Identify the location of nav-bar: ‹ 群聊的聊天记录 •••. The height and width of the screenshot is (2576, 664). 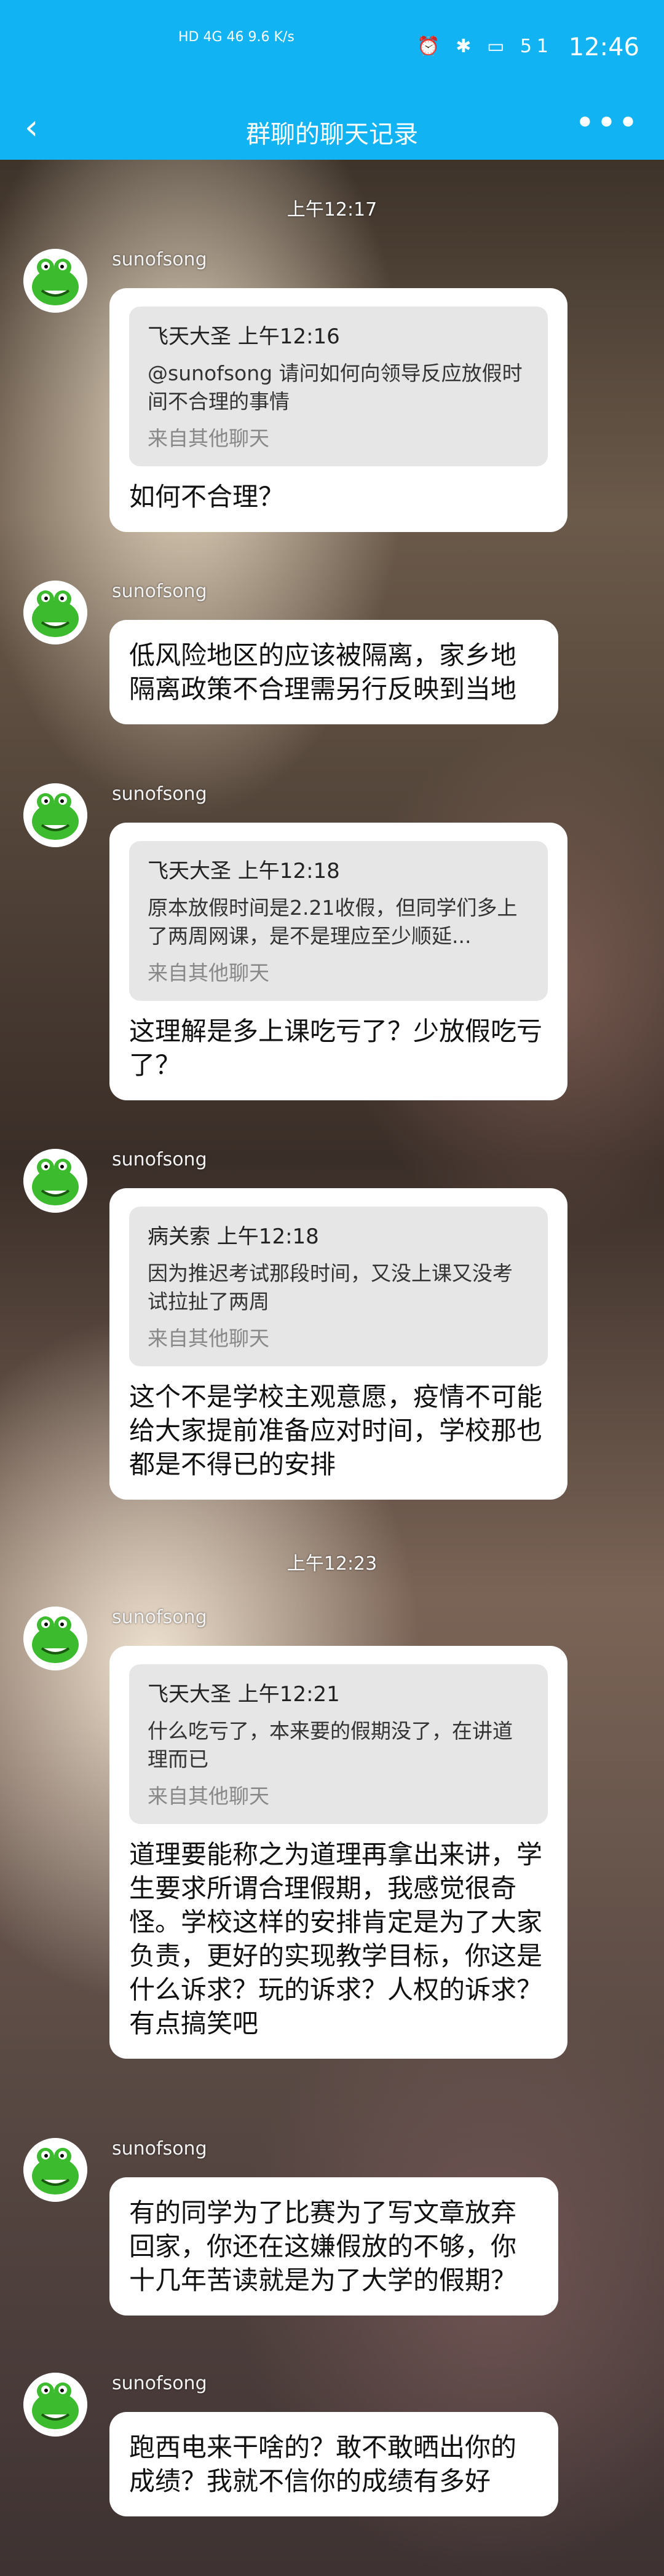
(332, 129).